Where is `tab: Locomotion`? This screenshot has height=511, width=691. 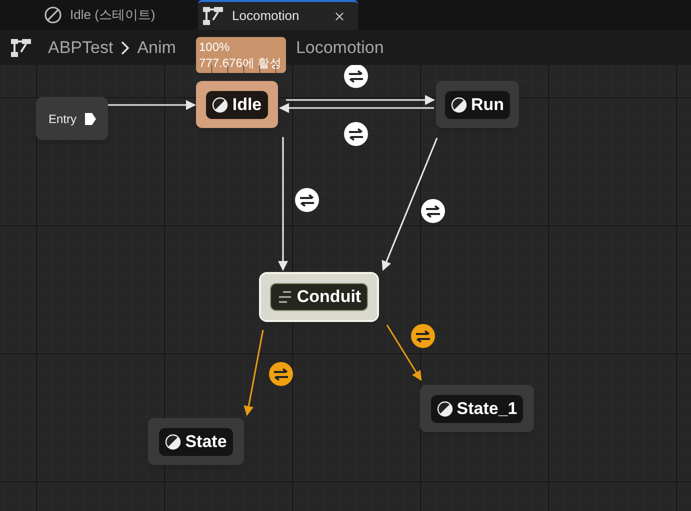
tab: Locomotion is located at coordinates (278, 15).